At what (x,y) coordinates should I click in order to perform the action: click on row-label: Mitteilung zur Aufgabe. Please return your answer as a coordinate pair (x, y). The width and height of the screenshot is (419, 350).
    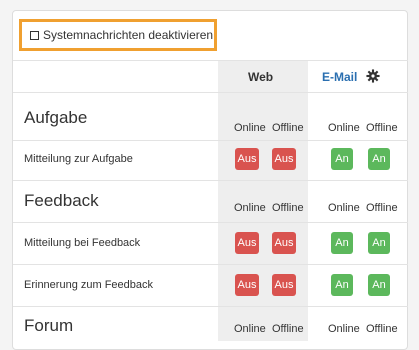
    Looking at the image, I should click on (78, 159).